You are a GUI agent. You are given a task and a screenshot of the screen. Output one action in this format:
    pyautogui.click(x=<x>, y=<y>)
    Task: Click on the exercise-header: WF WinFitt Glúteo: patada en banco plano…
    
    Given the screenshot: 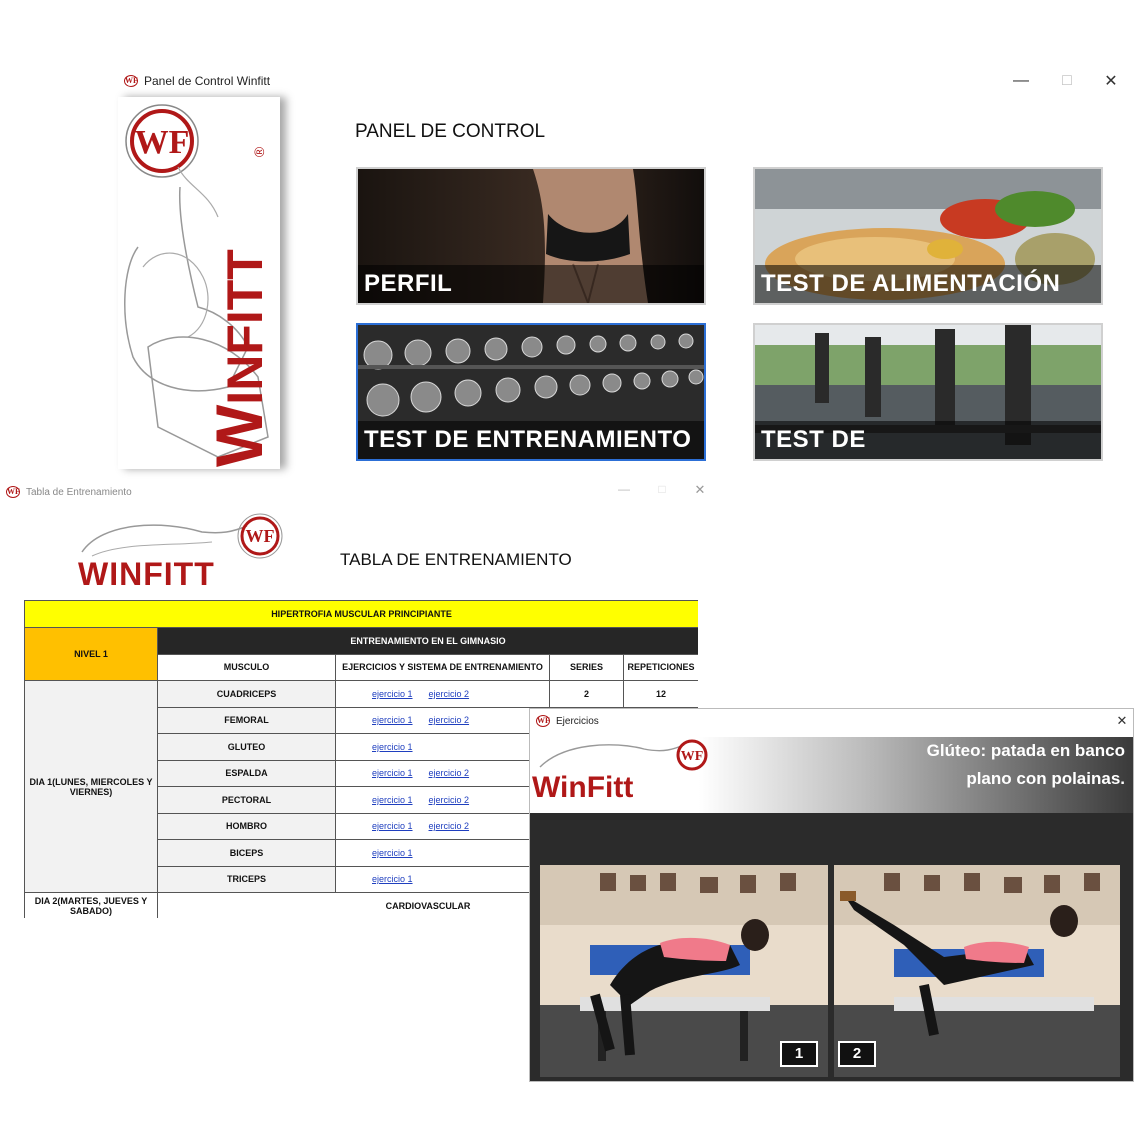 What is the action you would take?
    pyautogui.click(x=831, y=775)
    